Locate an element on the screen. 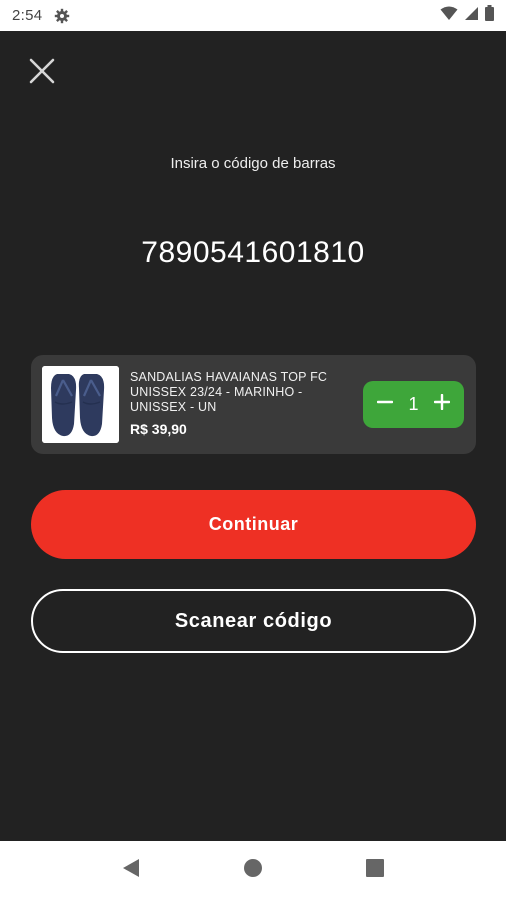 The height and width of the screenshot is (900, 506). home-button is located at coordinates (253, 871).